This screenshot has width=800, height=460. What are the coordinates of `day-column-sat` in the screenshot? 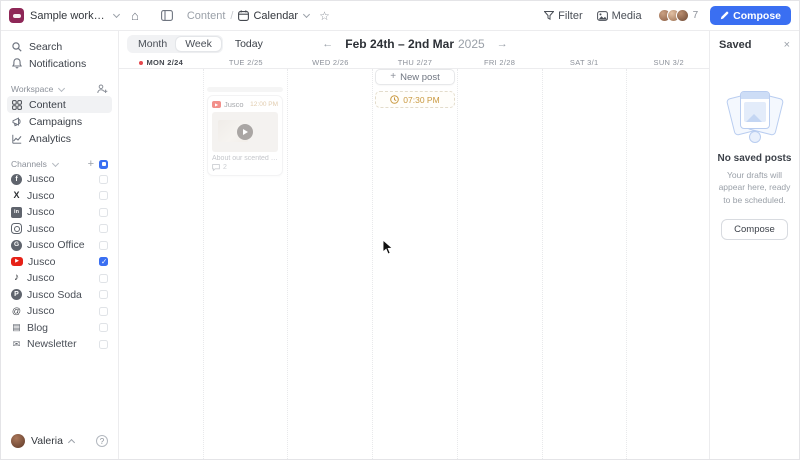 It's located at (584, 264).